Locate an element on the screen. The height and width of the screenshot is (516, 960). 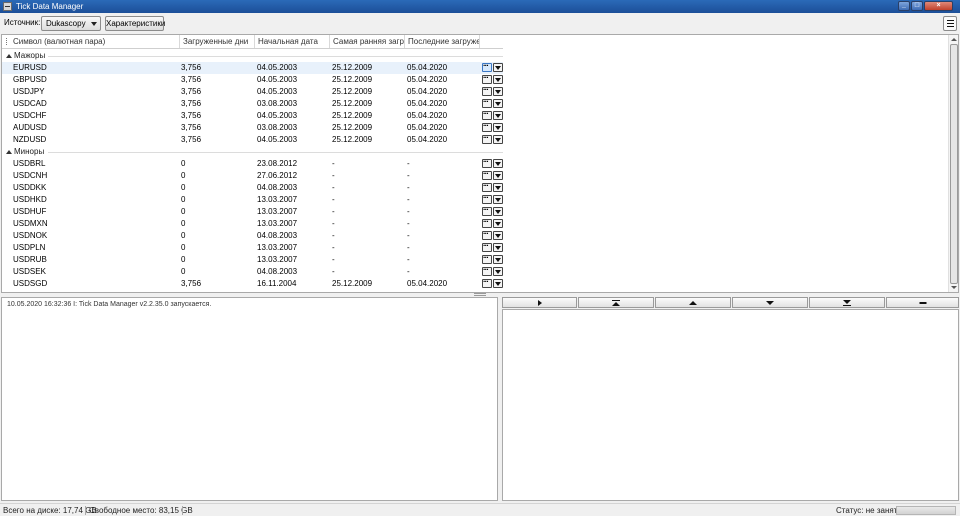
column-header-days: Загруженные дни is located at coordinates (217, 41).